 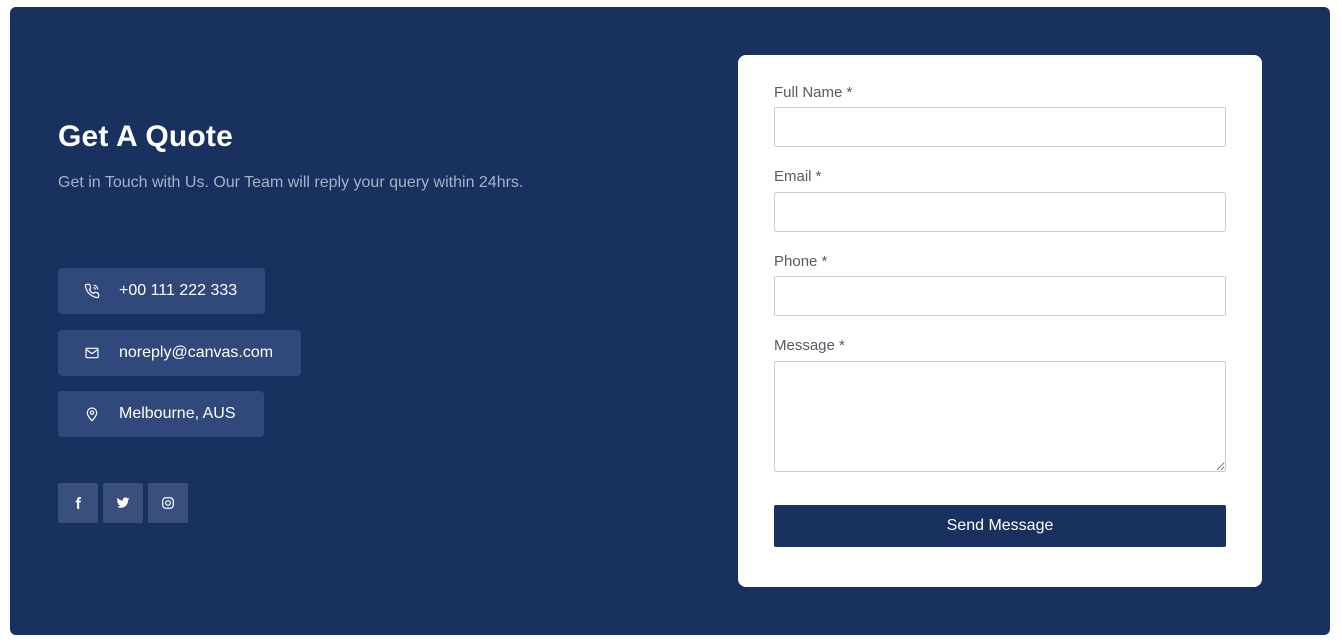 I want to click on twitter-button, so click(x=123, y=503).